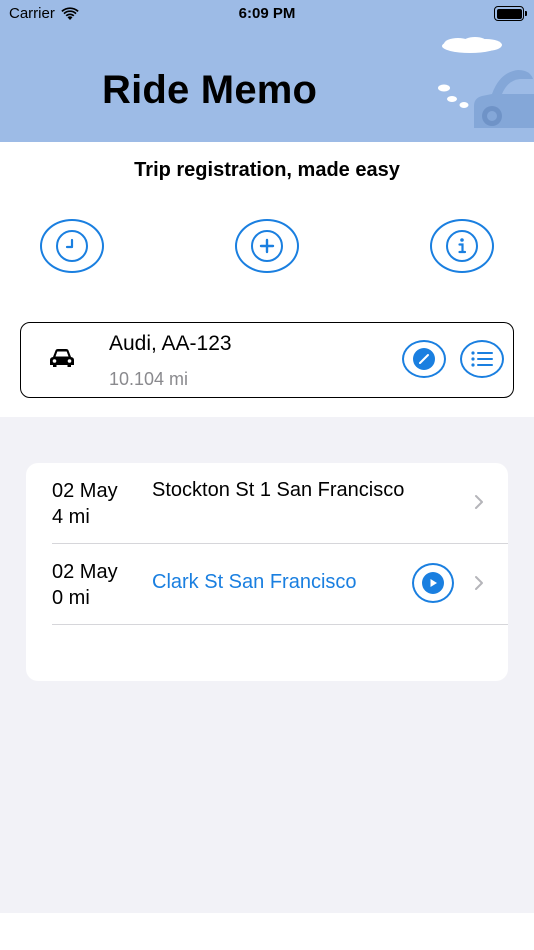 This screenshot has height=950, width=534. I want to click on info-icon, so click(462, 246).